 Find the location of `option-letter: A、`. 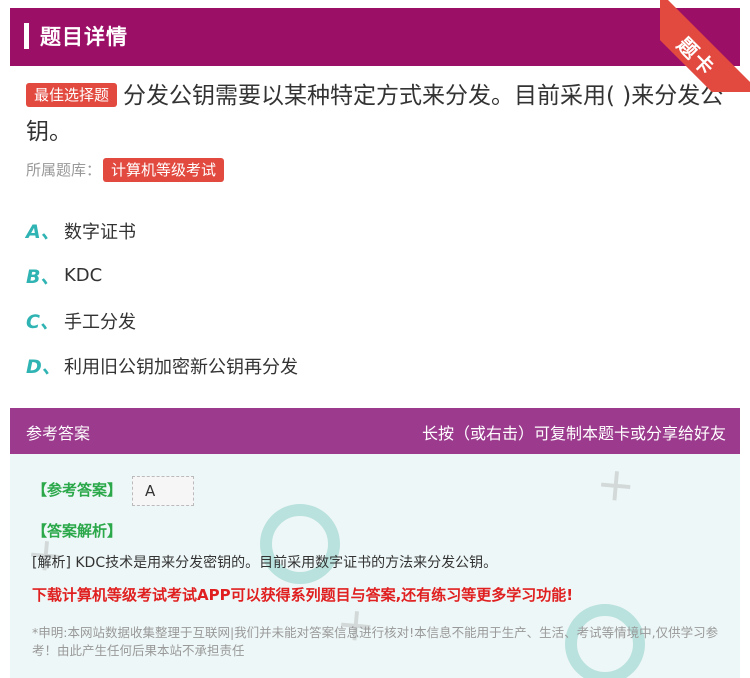

option-letter: A、 is located at coordinates (43, 232).